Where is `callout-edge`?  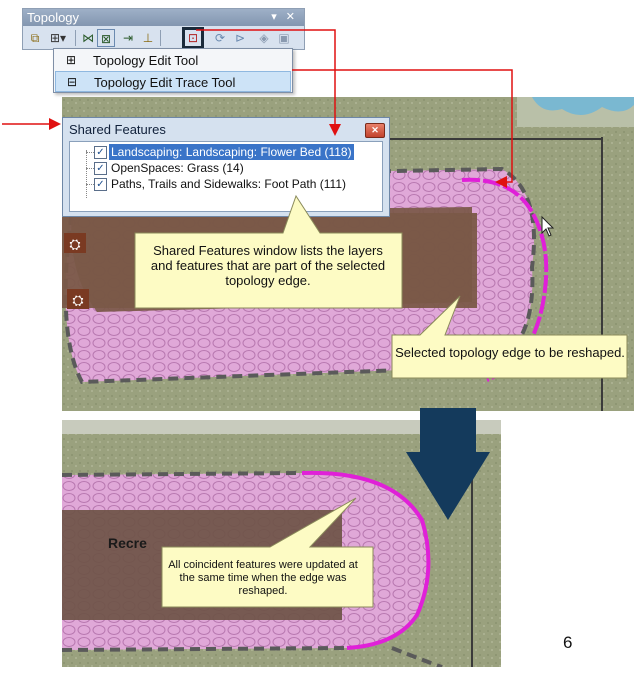 callout-edge is located at coordinates (509, 337).